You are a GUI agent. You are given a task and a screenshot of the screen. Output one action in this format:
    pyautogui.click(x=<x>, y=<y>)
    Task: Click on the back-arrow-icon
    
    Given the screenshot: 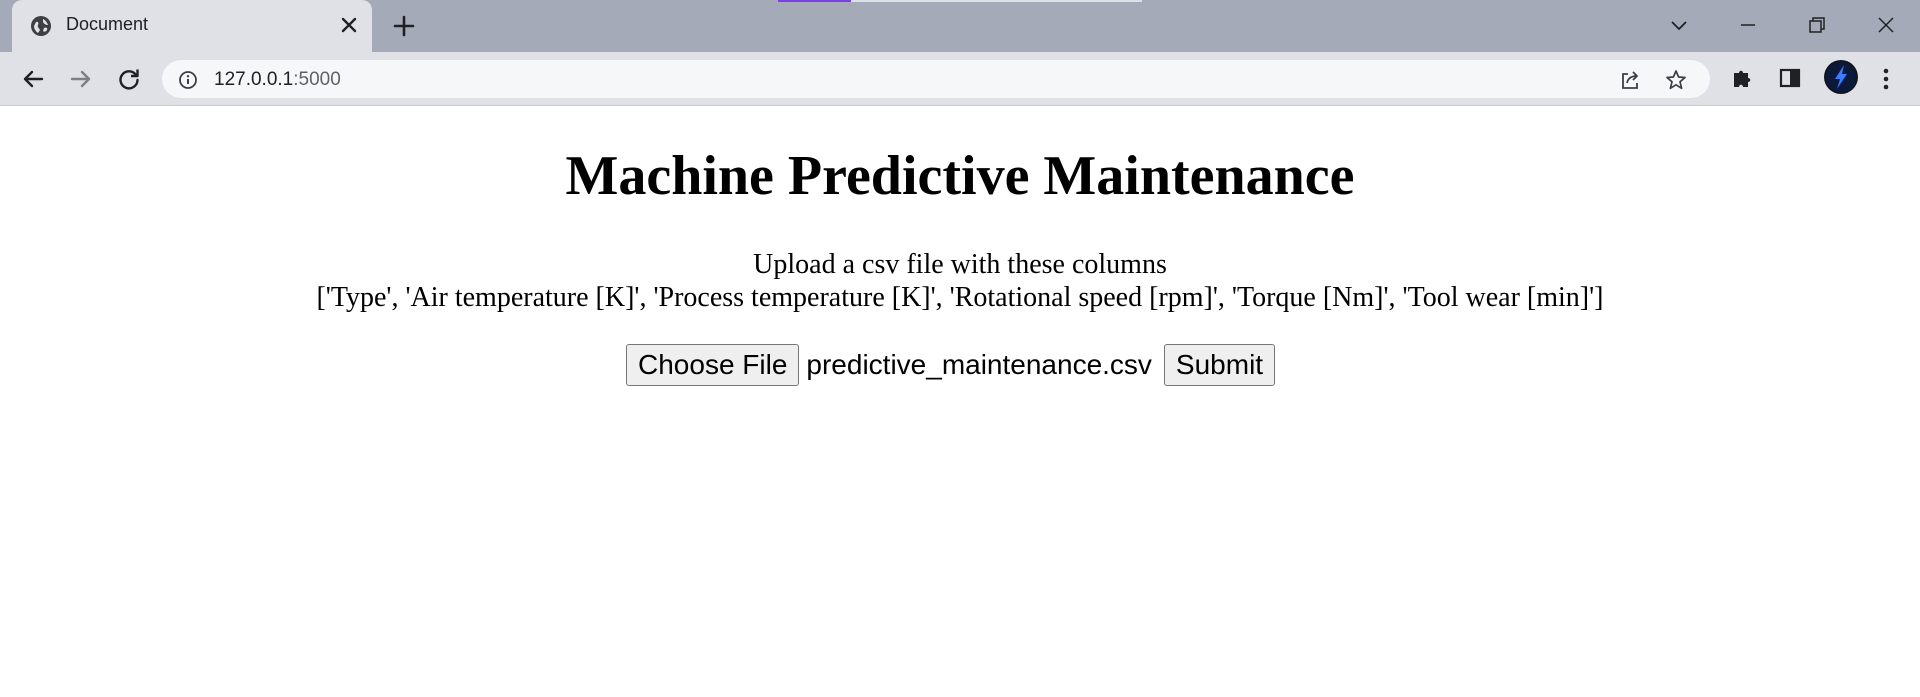 What is the action you would take?
    pyautogui.click(x=33, y=79)
    